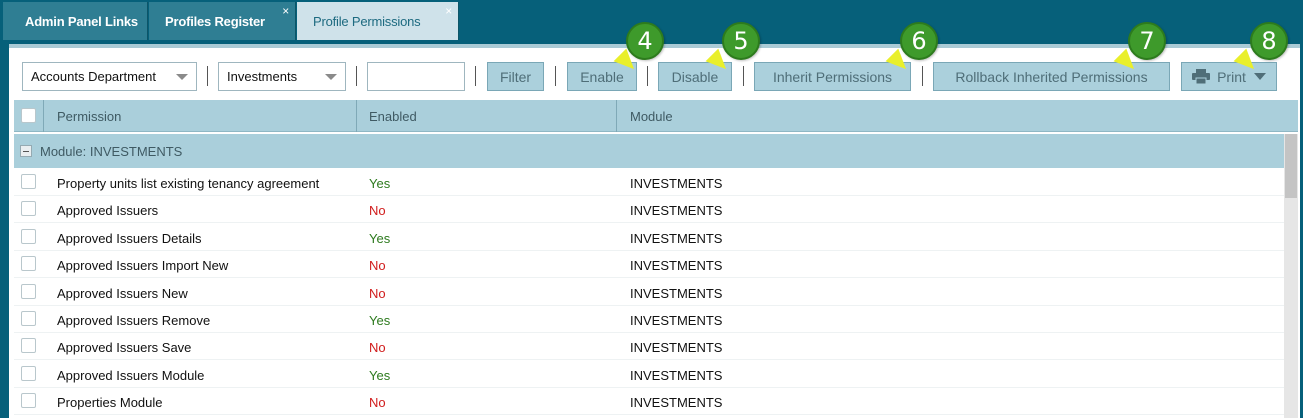  What do you see at coordinates (110, 403) in the screenshot?
I see `permission-cell: Properties Module` at bounding box center [110, 403].